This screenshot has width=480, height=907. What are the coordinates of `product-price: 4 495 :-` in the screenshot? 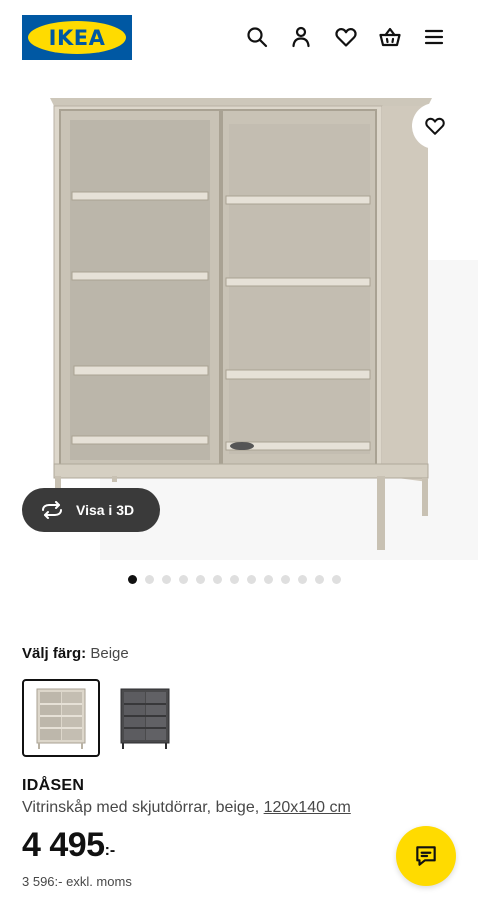 It's located at (68, 845).